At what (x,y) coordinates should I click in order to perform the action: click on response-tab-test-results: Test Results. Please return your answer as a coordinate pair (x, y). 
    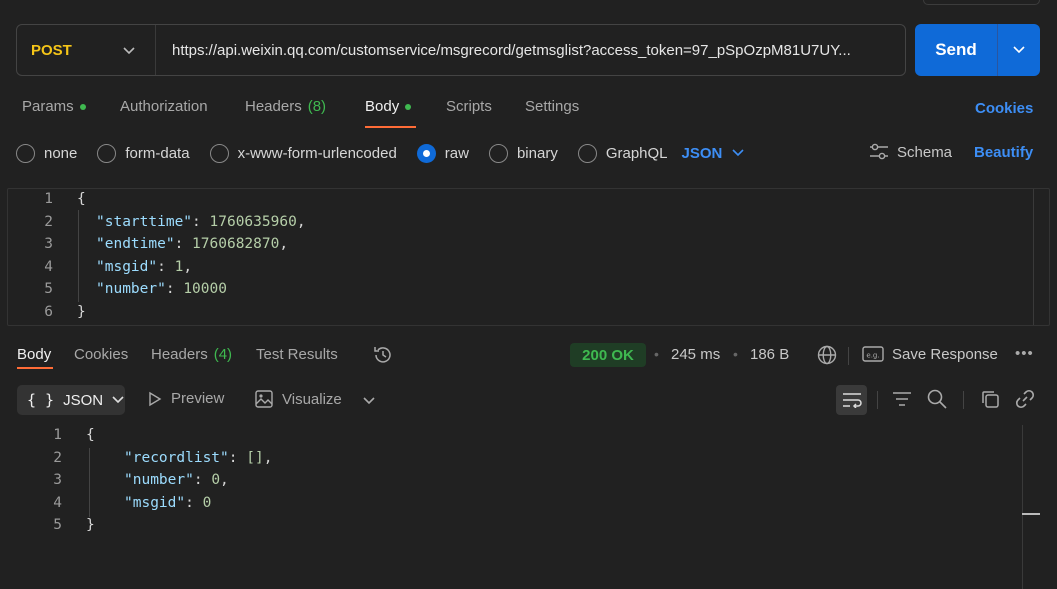
    Looking at the image, I should click on (297, 354).